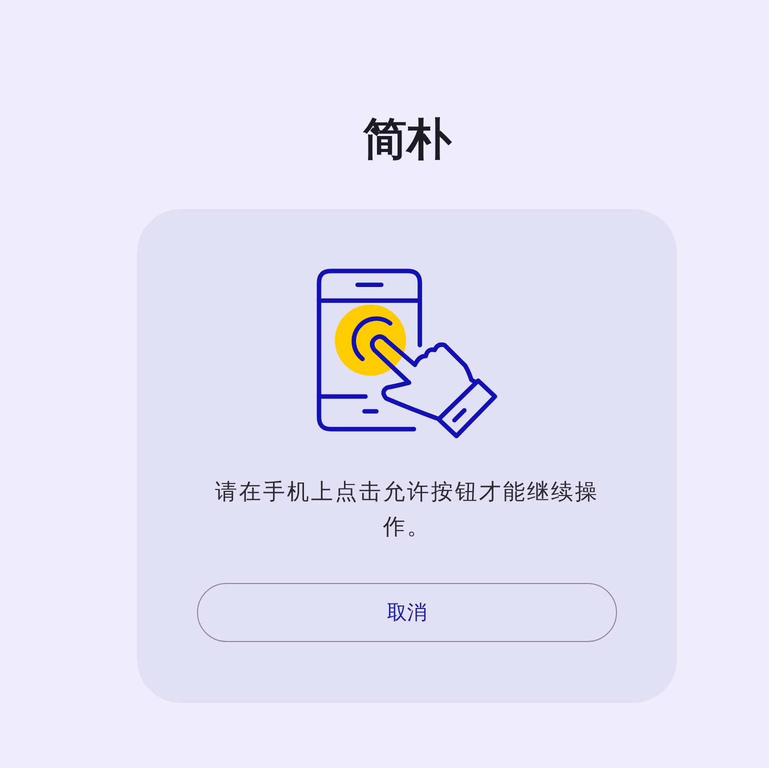 The height and width of the screenshot is (768, 769). What do you see at coordinates (407, 354) in the screenshot?
I see `phone-tap-icon` at bounding box center [407, 354].